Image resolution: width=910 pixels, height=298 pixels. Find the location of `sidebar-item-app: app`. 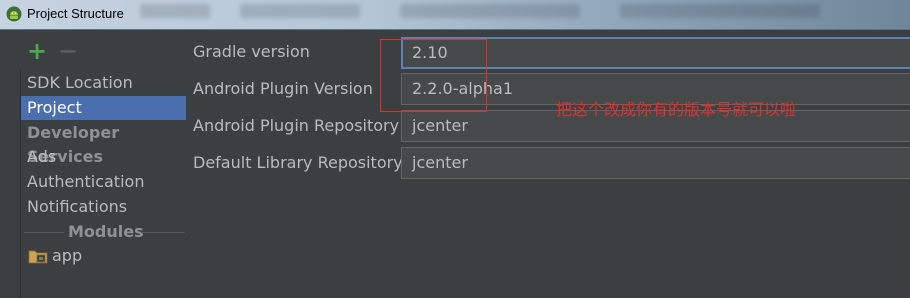

sidebar-item-app: app is located at coordinates (103, 256).